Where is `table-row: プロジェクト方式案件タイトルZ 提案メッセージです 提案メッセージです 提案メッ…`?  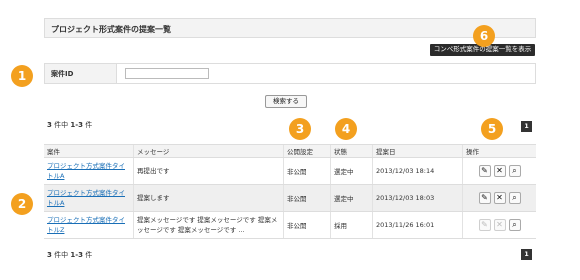 table-row: プロジェクト方式案件タイトルZ 提案メッセージです 提案メッセージです 提案メッ… is located at coordinates (290, 225).